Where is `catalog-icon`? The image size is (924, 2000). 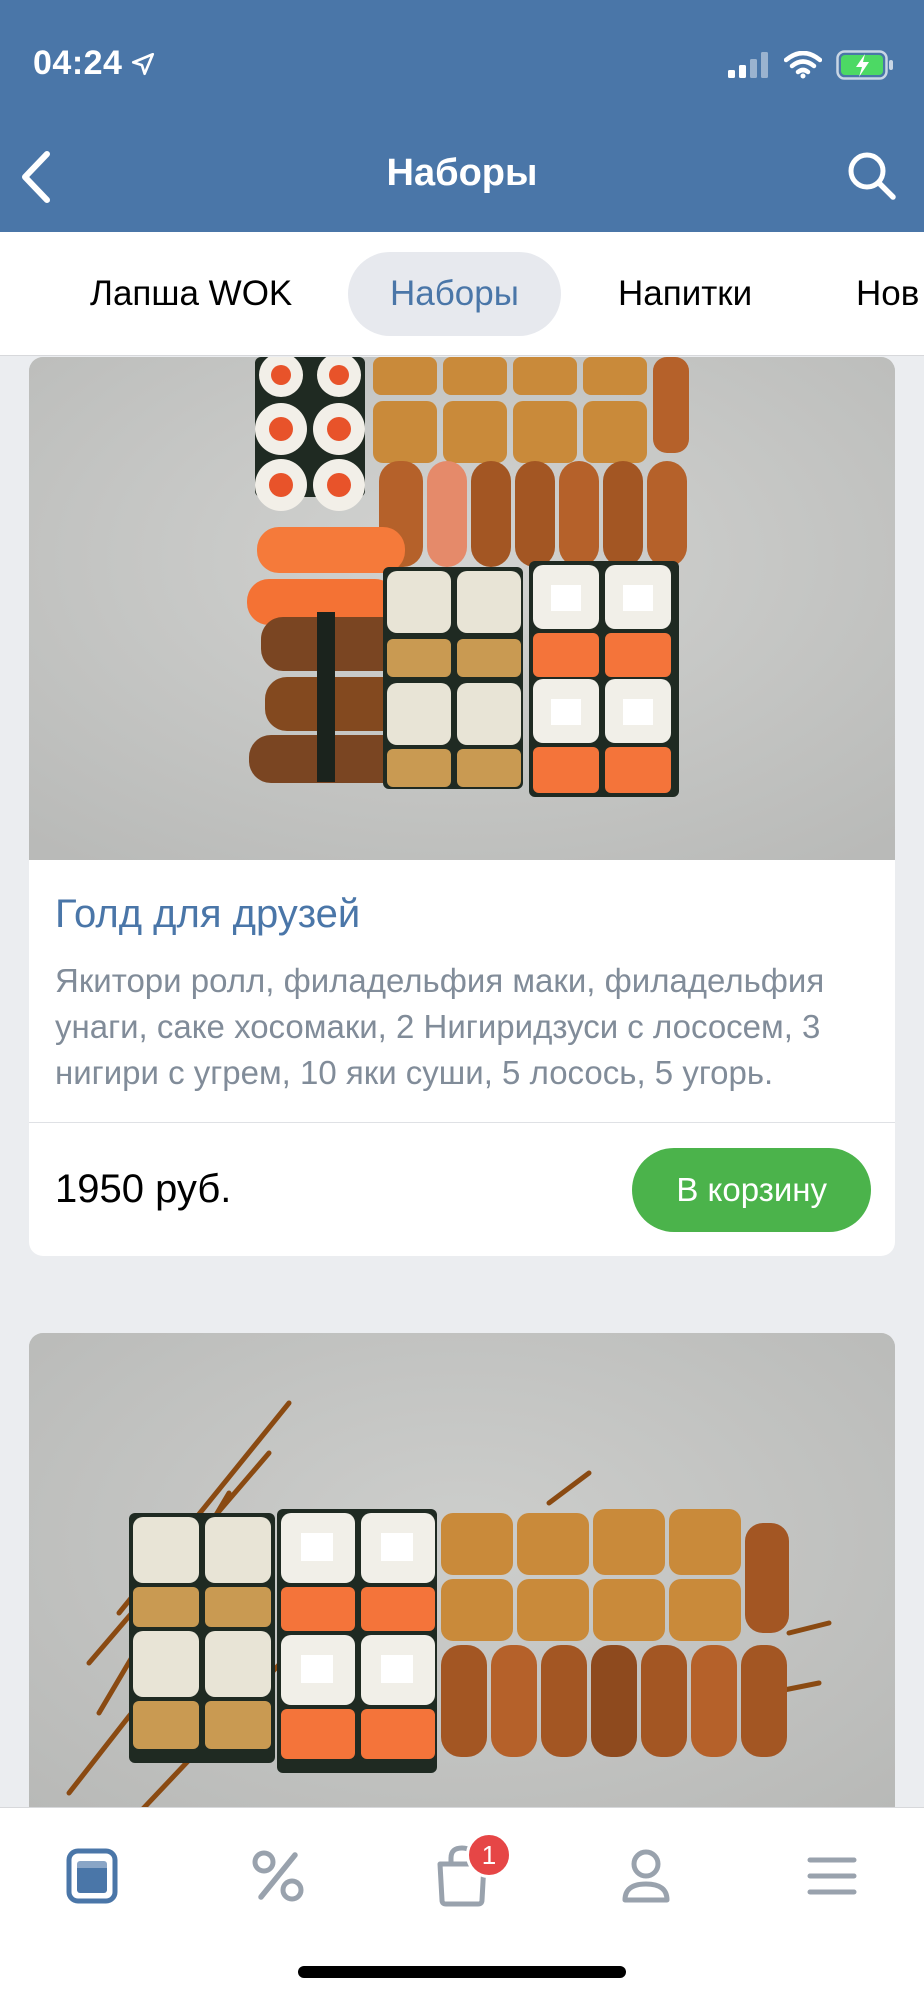 catalog-icon is located at coordinates (92, 1876).